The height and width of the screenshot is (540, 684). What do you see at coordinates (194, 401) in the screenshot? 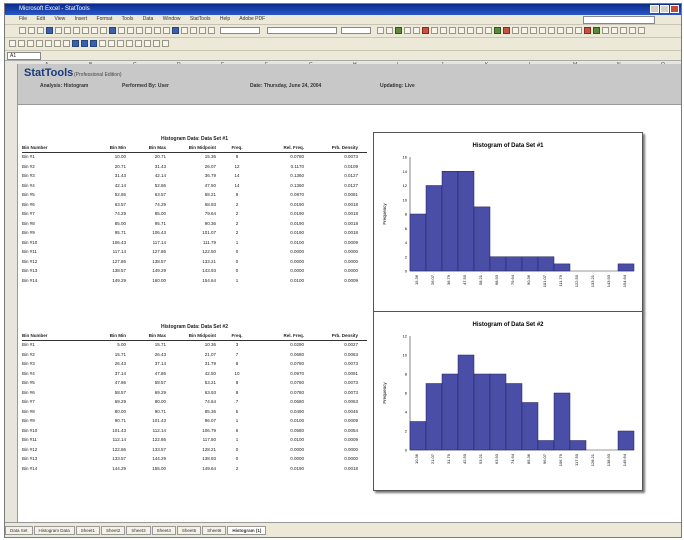
I see `table-cell: 74.64` at bounding box center [194, 401].